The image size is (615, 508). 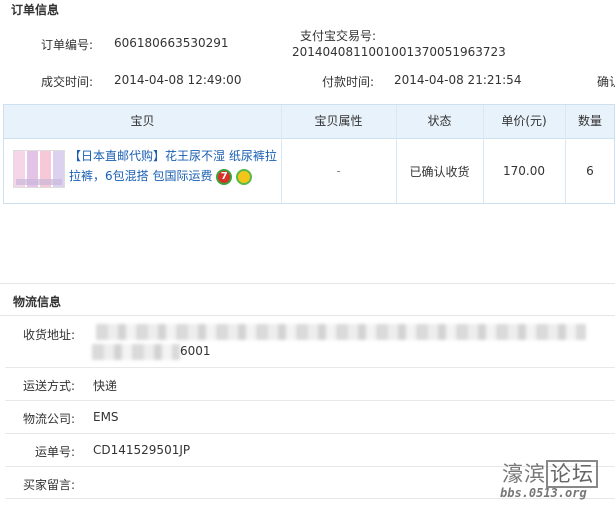 I want to click on confirm-label-cut: 确认, so click(x=606, y=82).